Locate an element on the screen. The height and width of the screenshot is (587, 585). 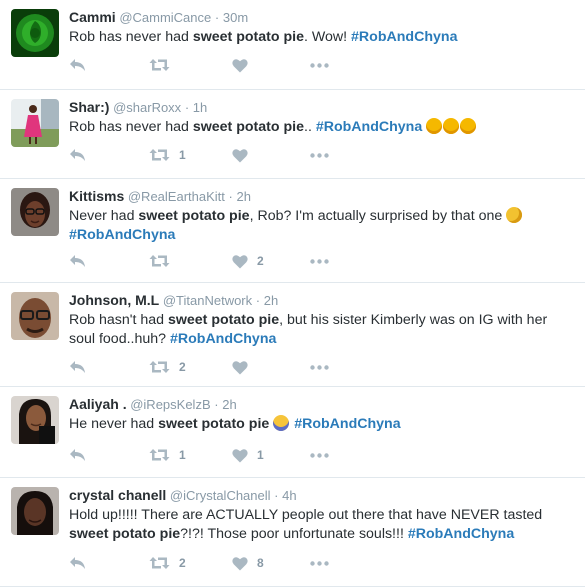
user-handle: @iRepsKelzB is located at coordinates (170, 404).